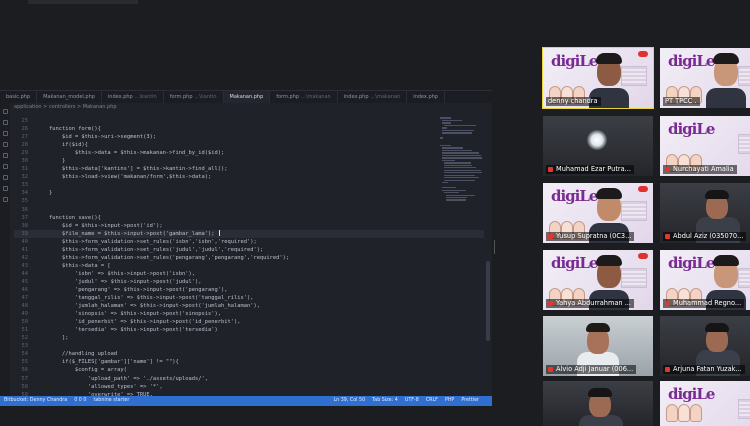 This screenshot has width=750, height=426. Describe the element at coordinates (470, 400) in the screenshot. I see `status-item: Prettier` at that location.